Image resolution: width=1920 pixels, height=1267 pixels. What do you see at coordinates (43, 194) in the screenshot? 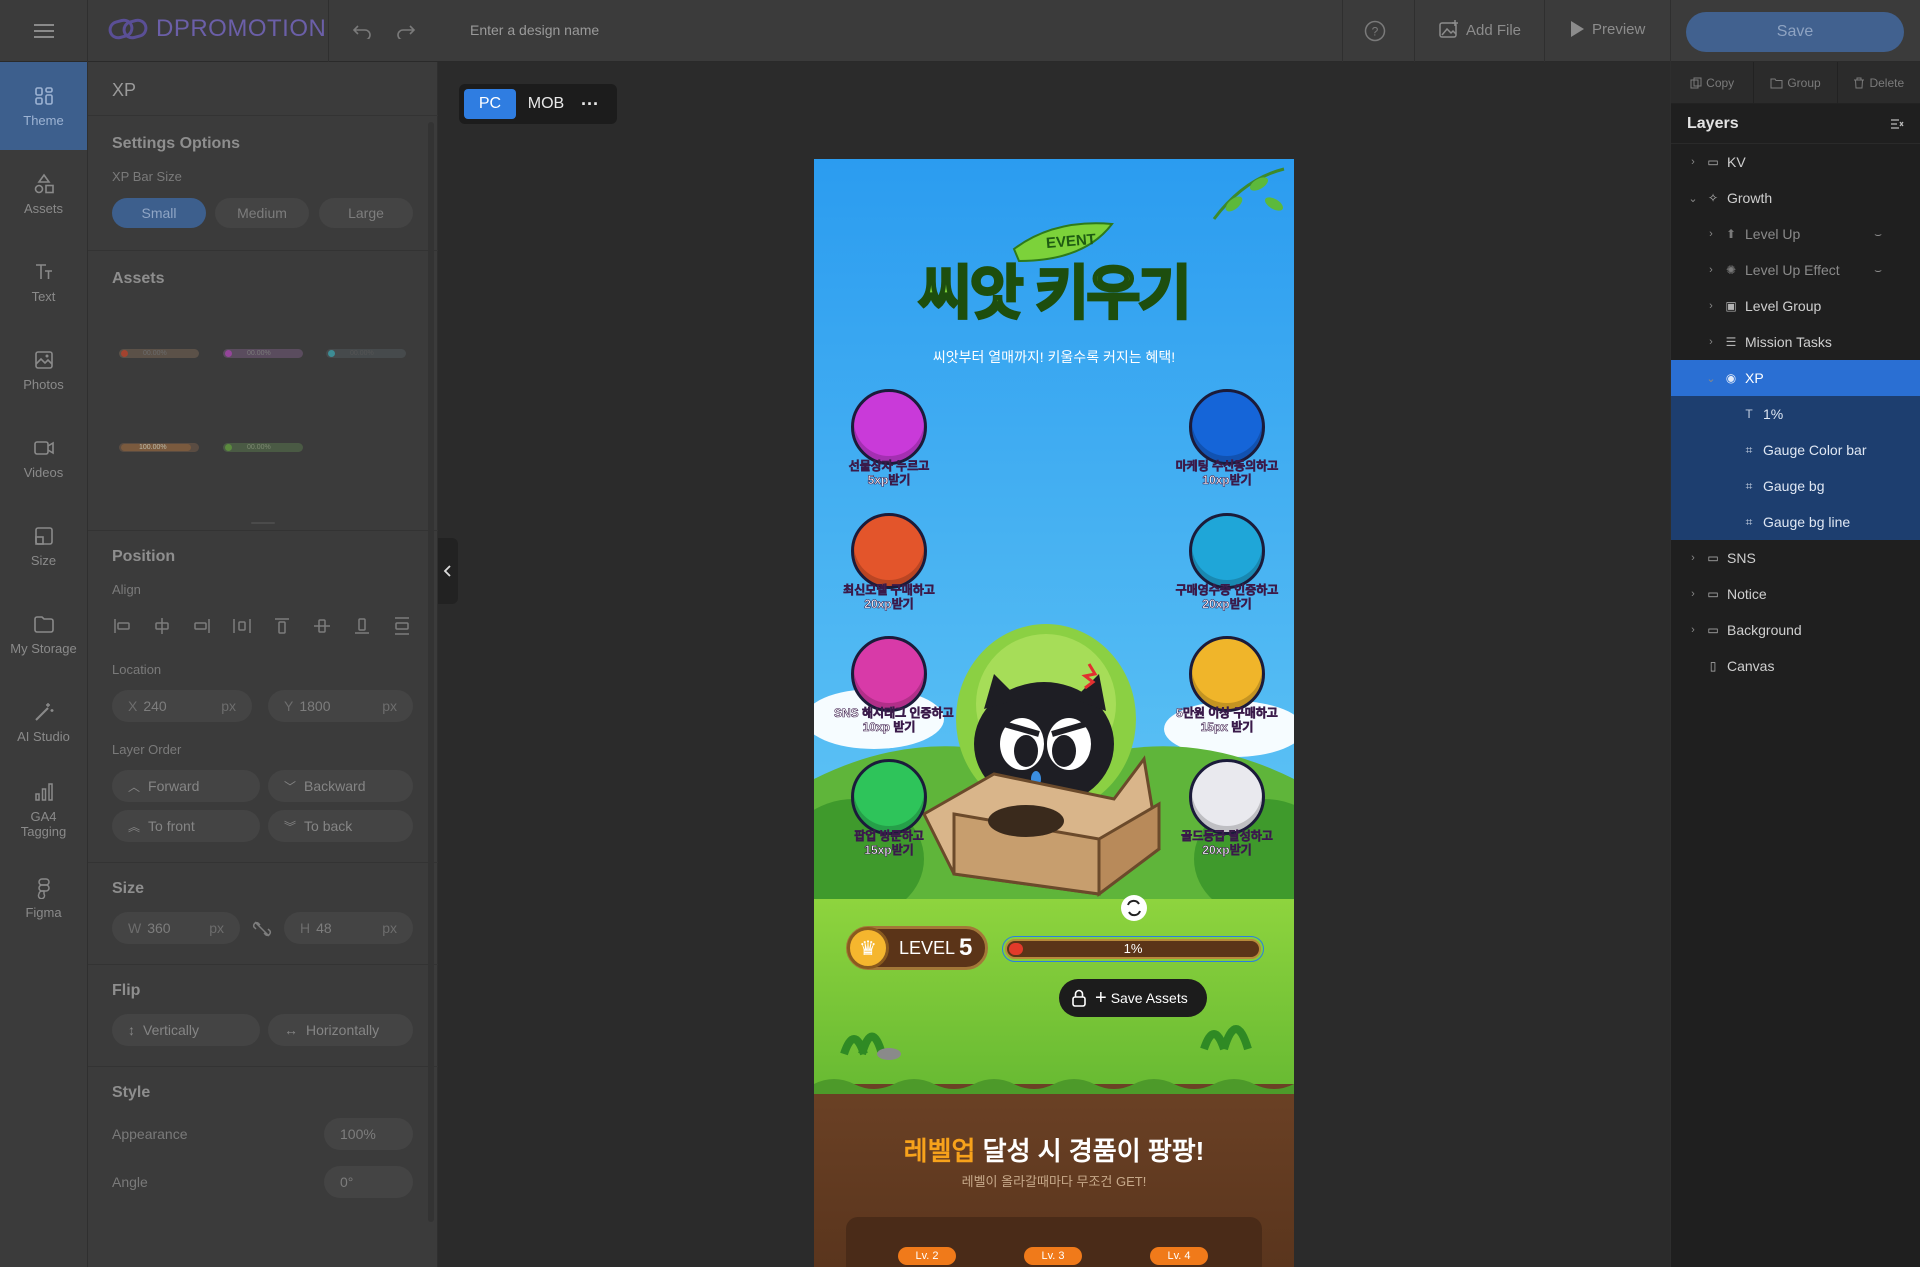
I see `nav-assets: Assets` at bounding box center [43, 194].